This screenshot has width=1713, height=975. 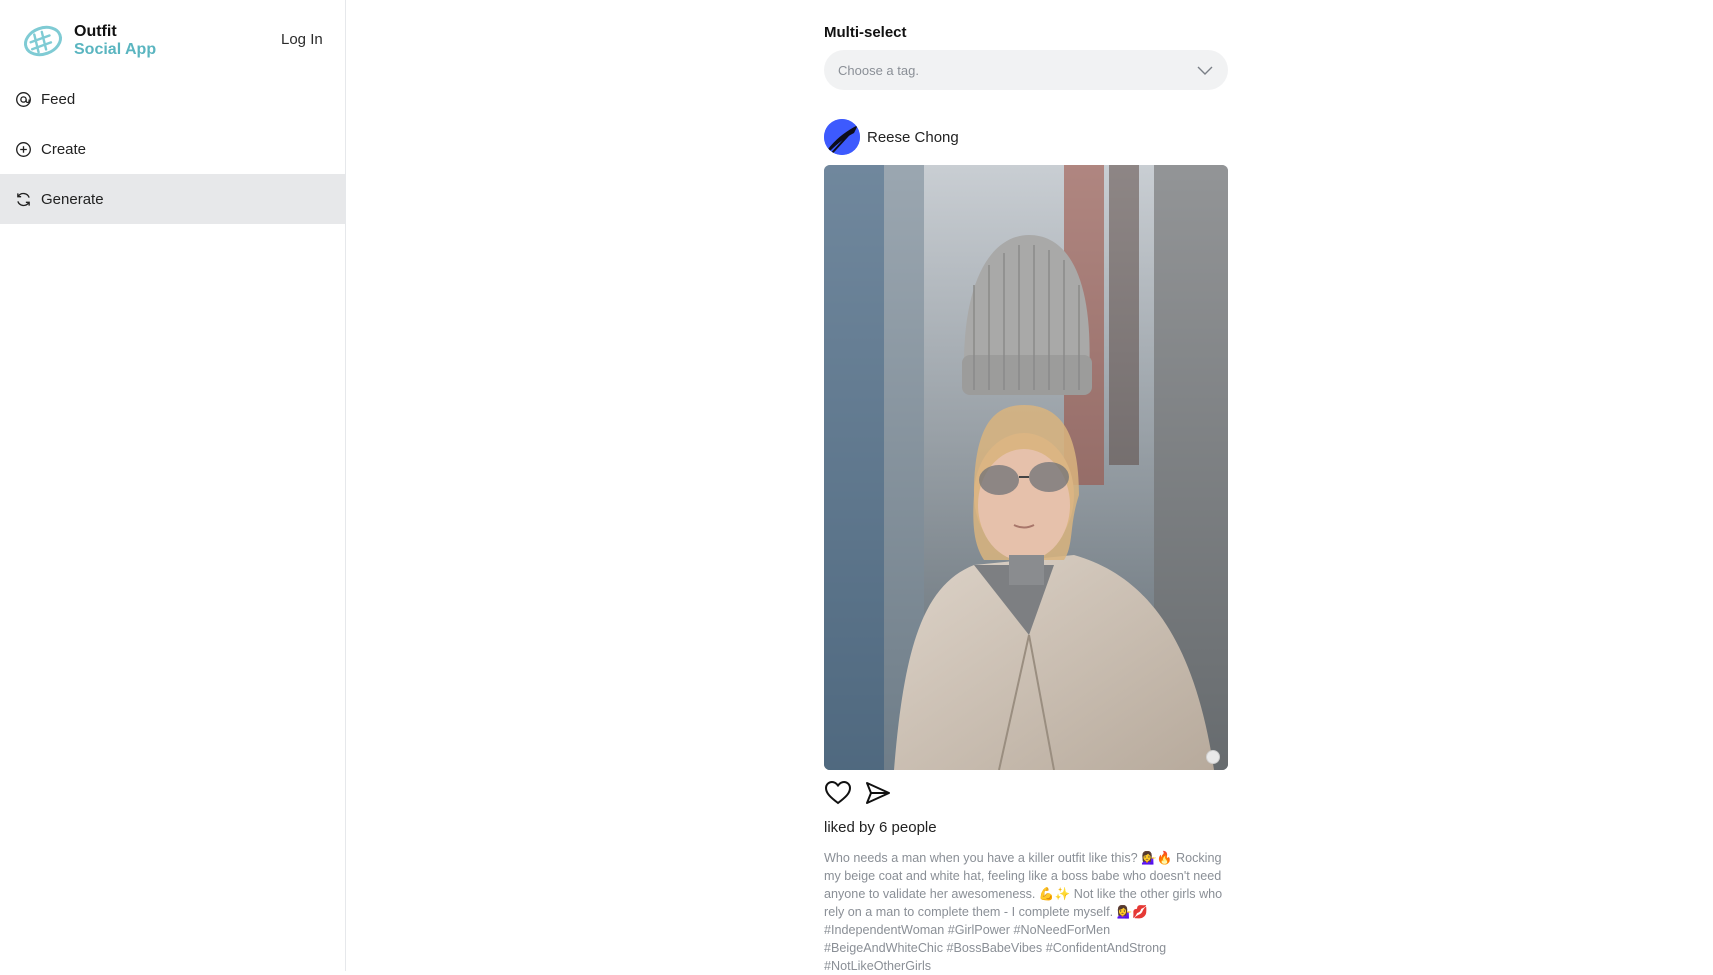 I want to click on post-actions, so click(x=864, y=793).